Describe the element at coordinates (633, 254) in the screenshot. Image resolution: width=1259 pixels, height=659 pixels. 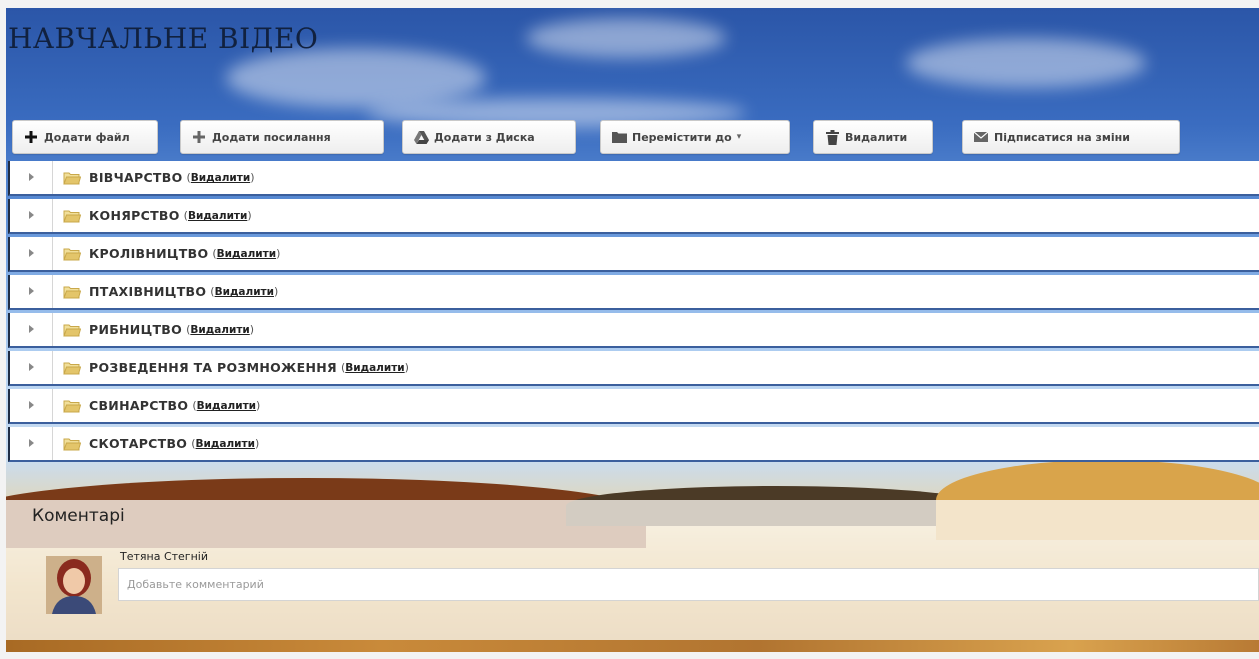
I see `folder-row: КРОЛІВНИЦТВО (Видалити)` at that location.